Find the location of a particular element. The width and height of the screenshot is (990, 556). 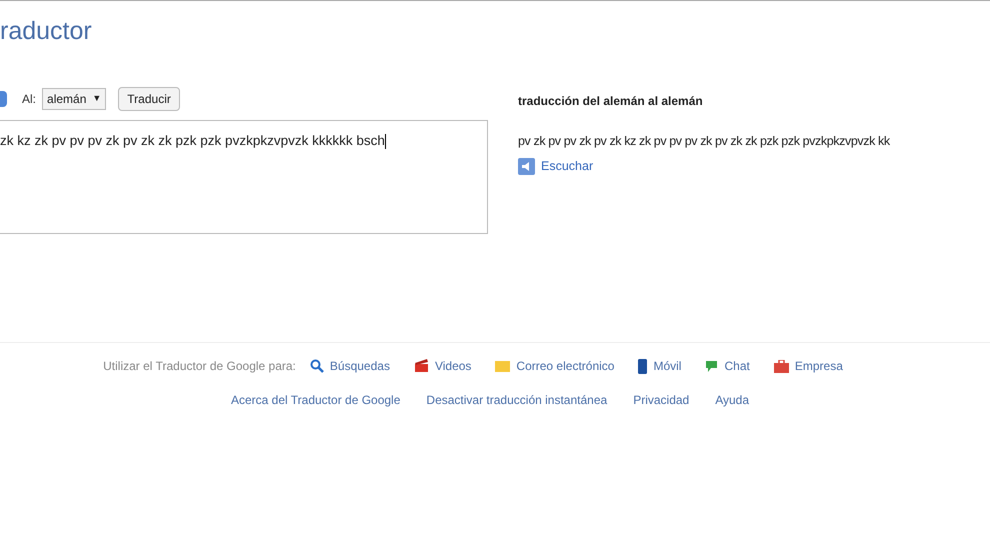

translation-text: pv zk pv pv zk pv zk kz zk pv pv pv zk pv zk zk pzk pzk pvzkpkzvpvzk kk is located at coordinates (704, 141).